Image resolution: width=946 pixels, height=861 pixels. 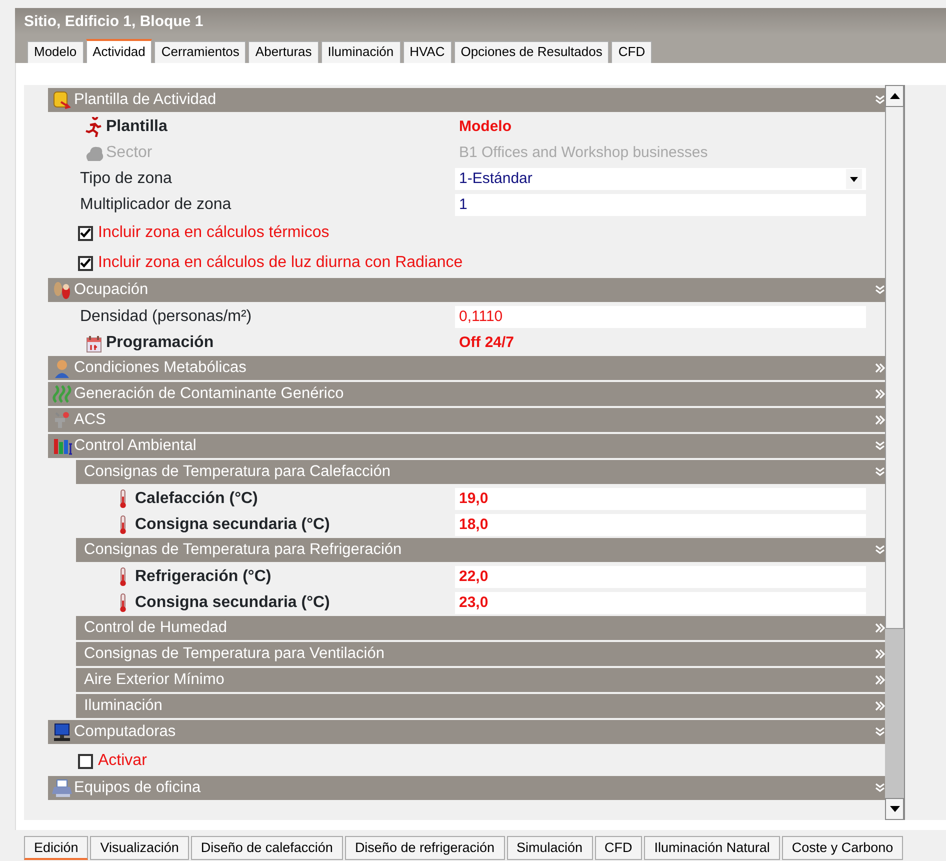 I want to click on person-icon, so click(x=62, y=368).